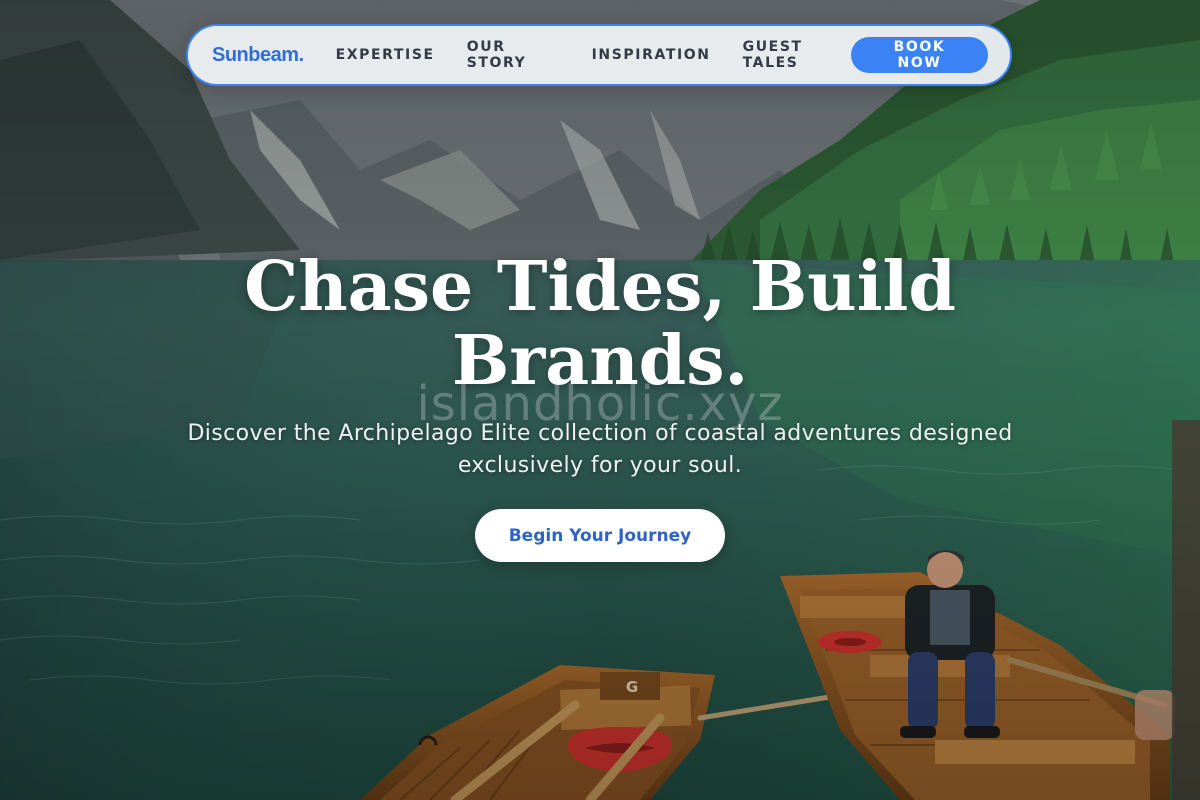 The width and height of the screenshot is (1200, 800). What do you see at coordinates (600, 287) in the screenshot?
I see `hero-headline-line-1: Chase Tides, Build` at bounding box center [600, 287].